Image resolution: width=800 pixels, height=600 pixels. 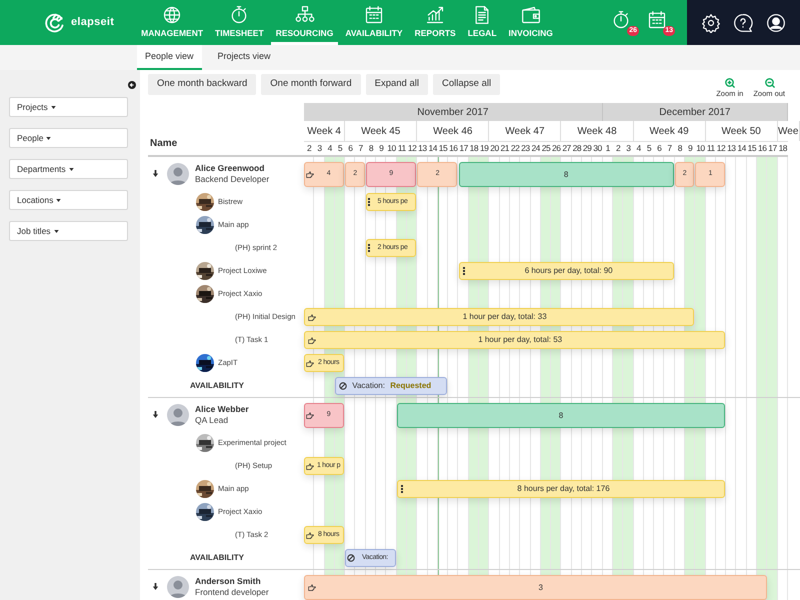 I want to click on week-header: Week 4, so click(x=325, y=131).